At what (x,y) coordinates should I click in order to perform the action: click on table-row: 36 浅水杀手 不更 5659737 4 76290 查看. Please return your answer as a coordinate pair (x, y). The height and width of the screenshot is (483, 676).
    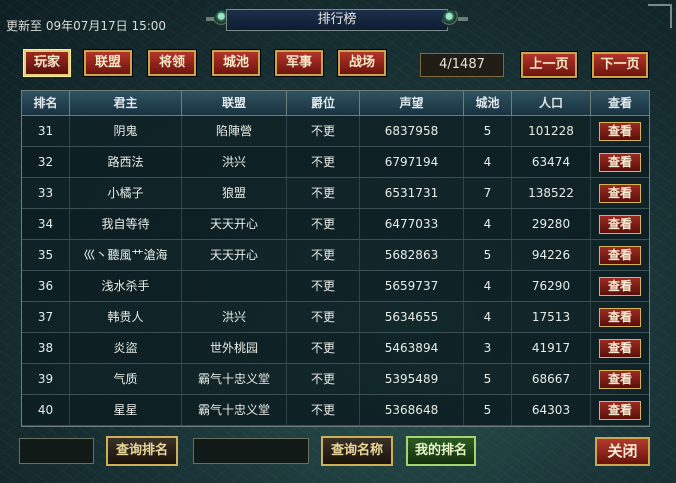
    Looking at the image, I should click on (335, 286).